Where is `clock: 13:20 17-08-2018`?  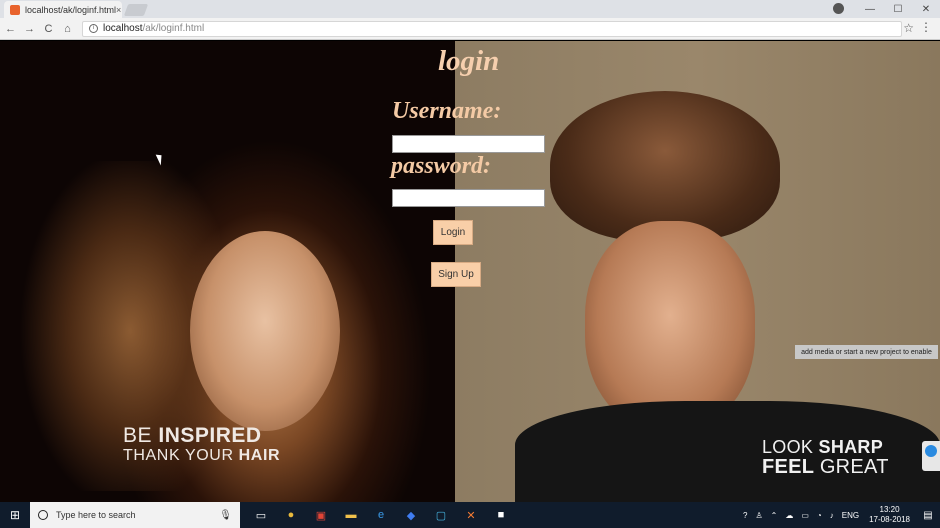
clock: 13:20 17-08-2018 is located at coordinates (889, 515).